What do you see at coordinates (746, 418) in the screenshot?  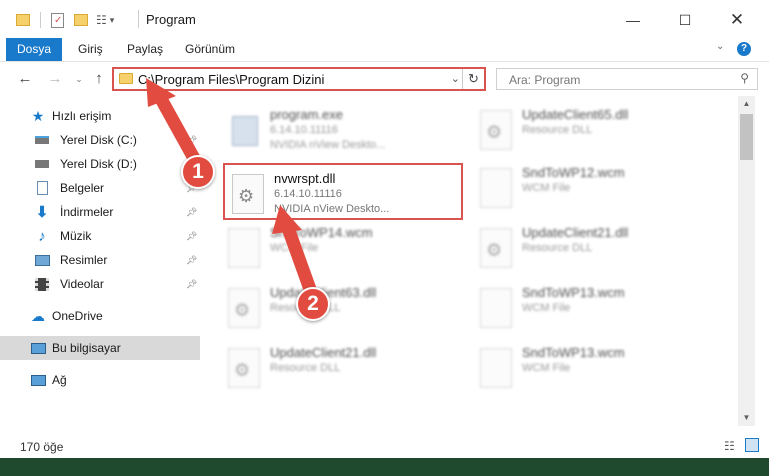 I see `scroll-down-icon: ▼` at bounding box center [746, 418].